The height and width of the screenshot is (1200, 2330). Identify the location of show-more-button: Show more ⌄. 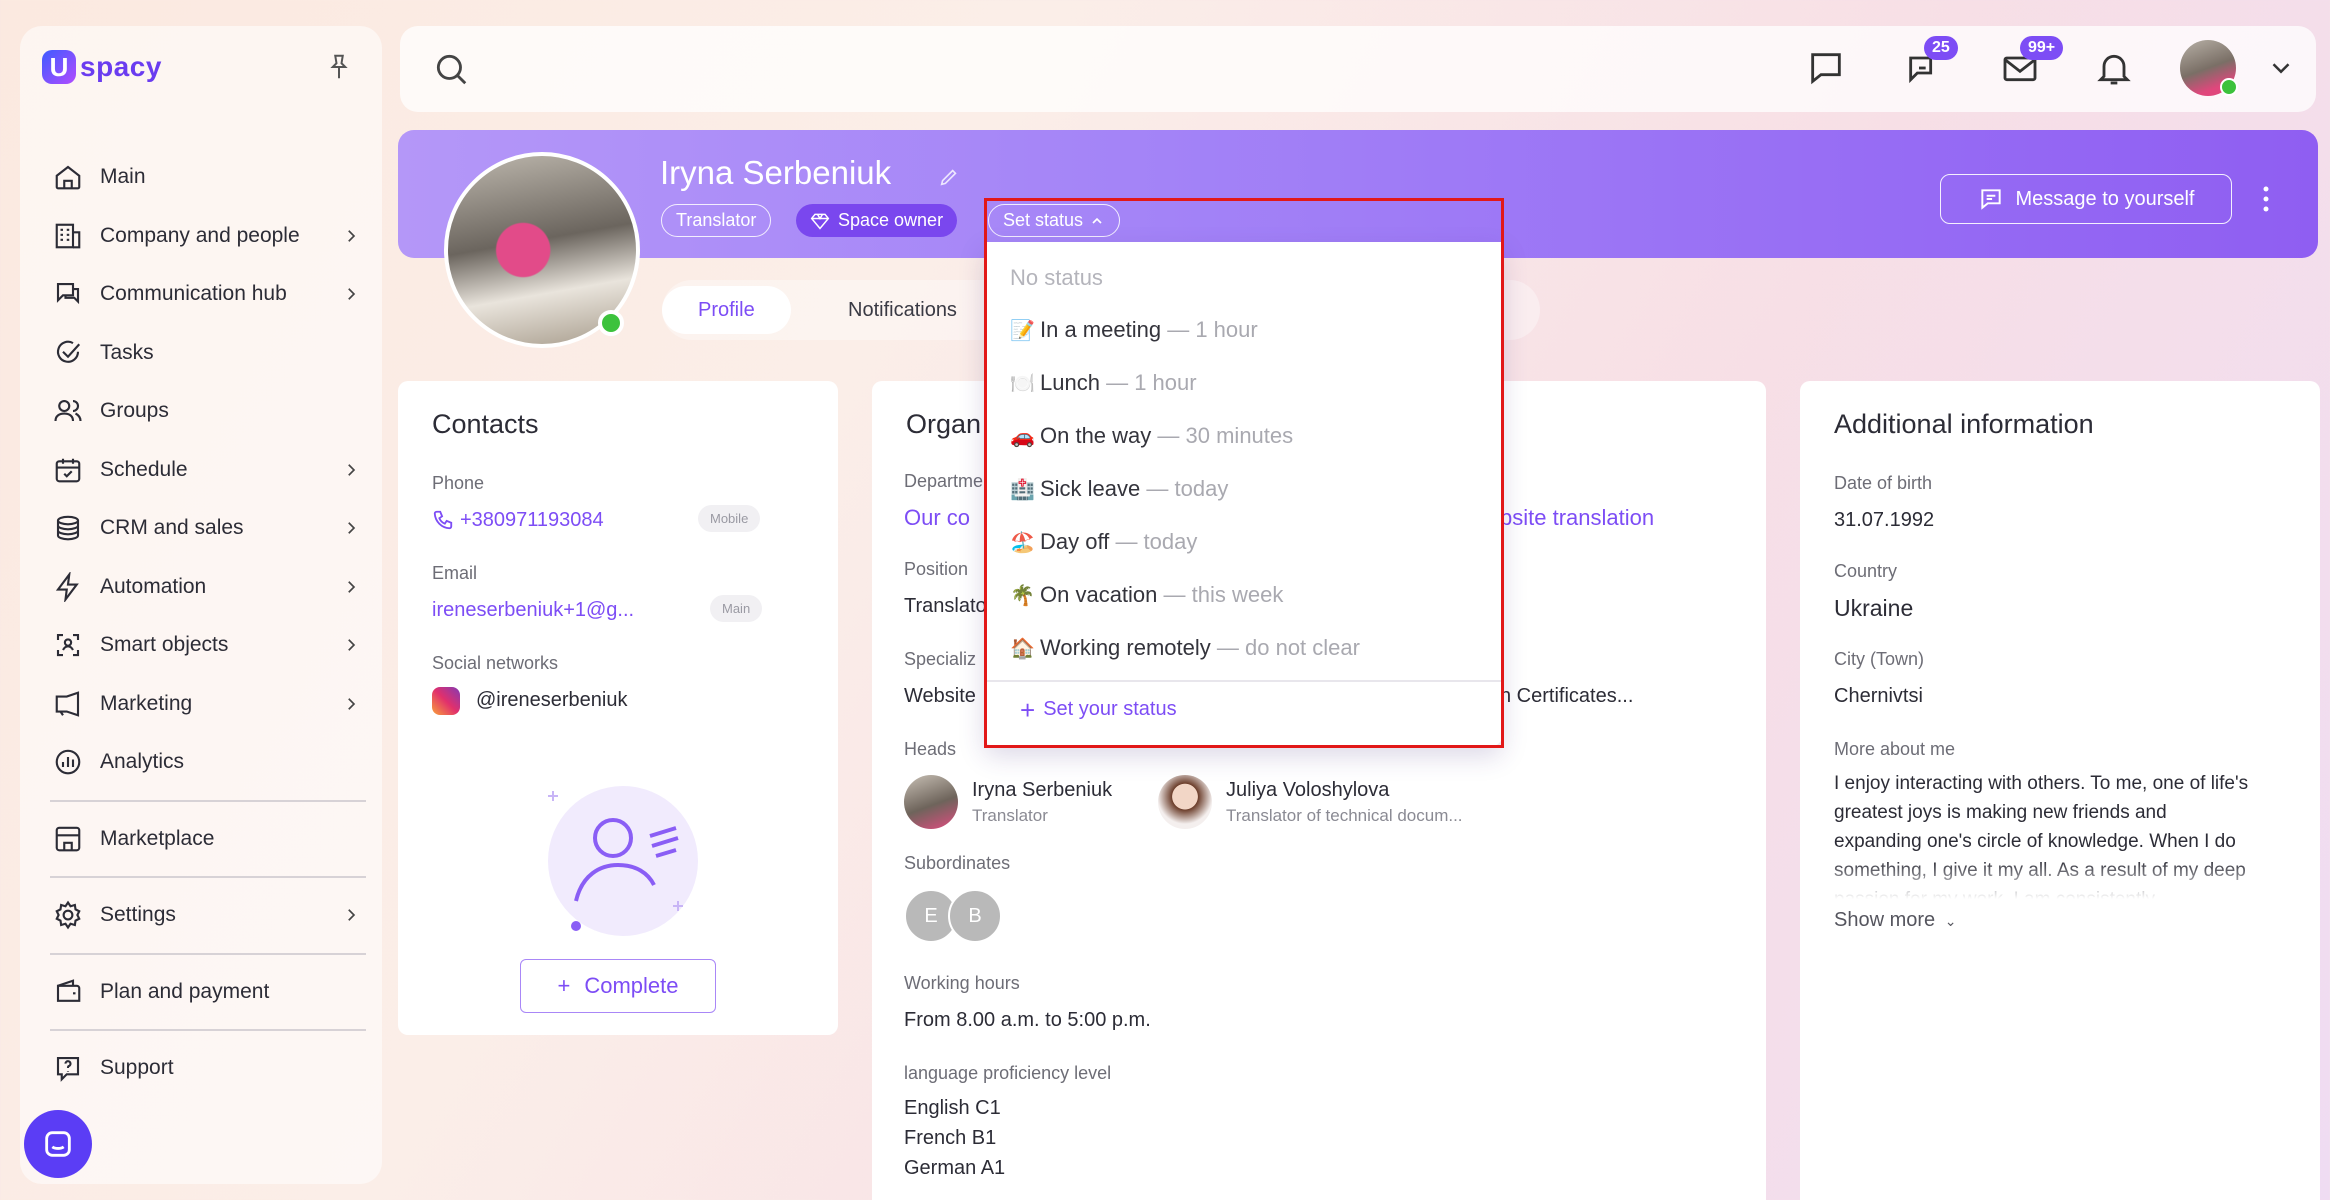
(1895, 920).